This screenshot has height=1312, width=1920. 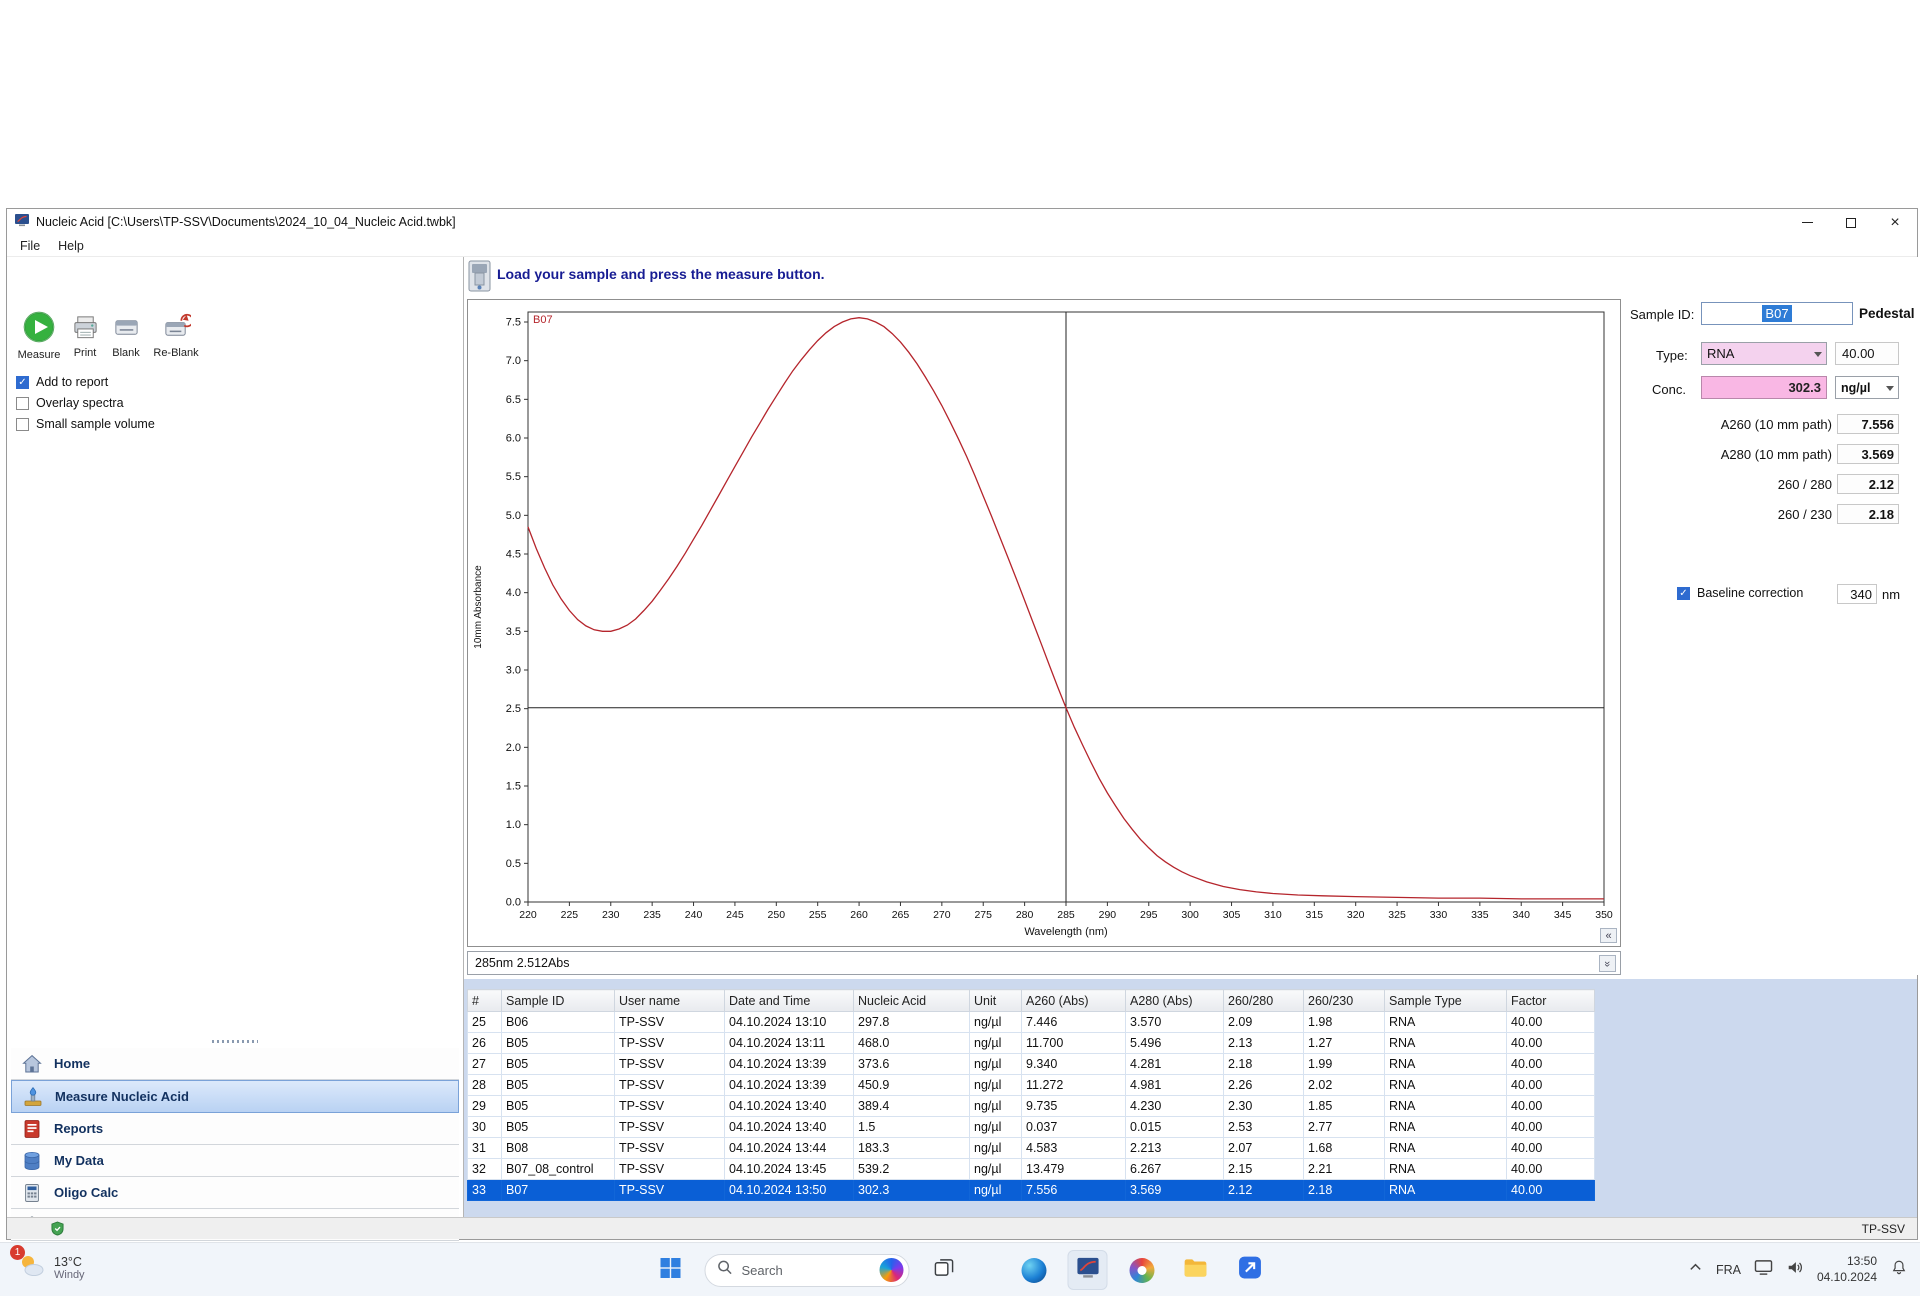 What do you see at coordinates (1196, 1270) in the screenshot?
I see `taskbar-app-explorer` at bounding box center [1196, 1270].